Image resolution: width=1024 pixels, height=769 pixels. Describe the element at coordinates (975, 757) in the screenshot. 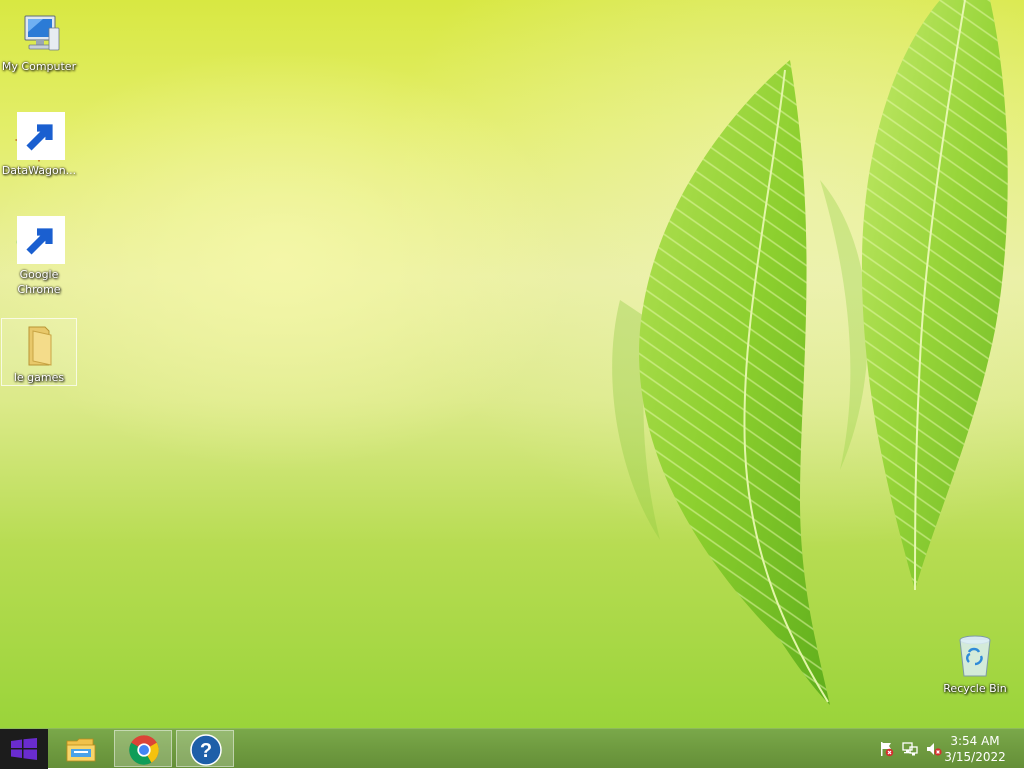

I see `clock-date: 3/15/2022` at that location.